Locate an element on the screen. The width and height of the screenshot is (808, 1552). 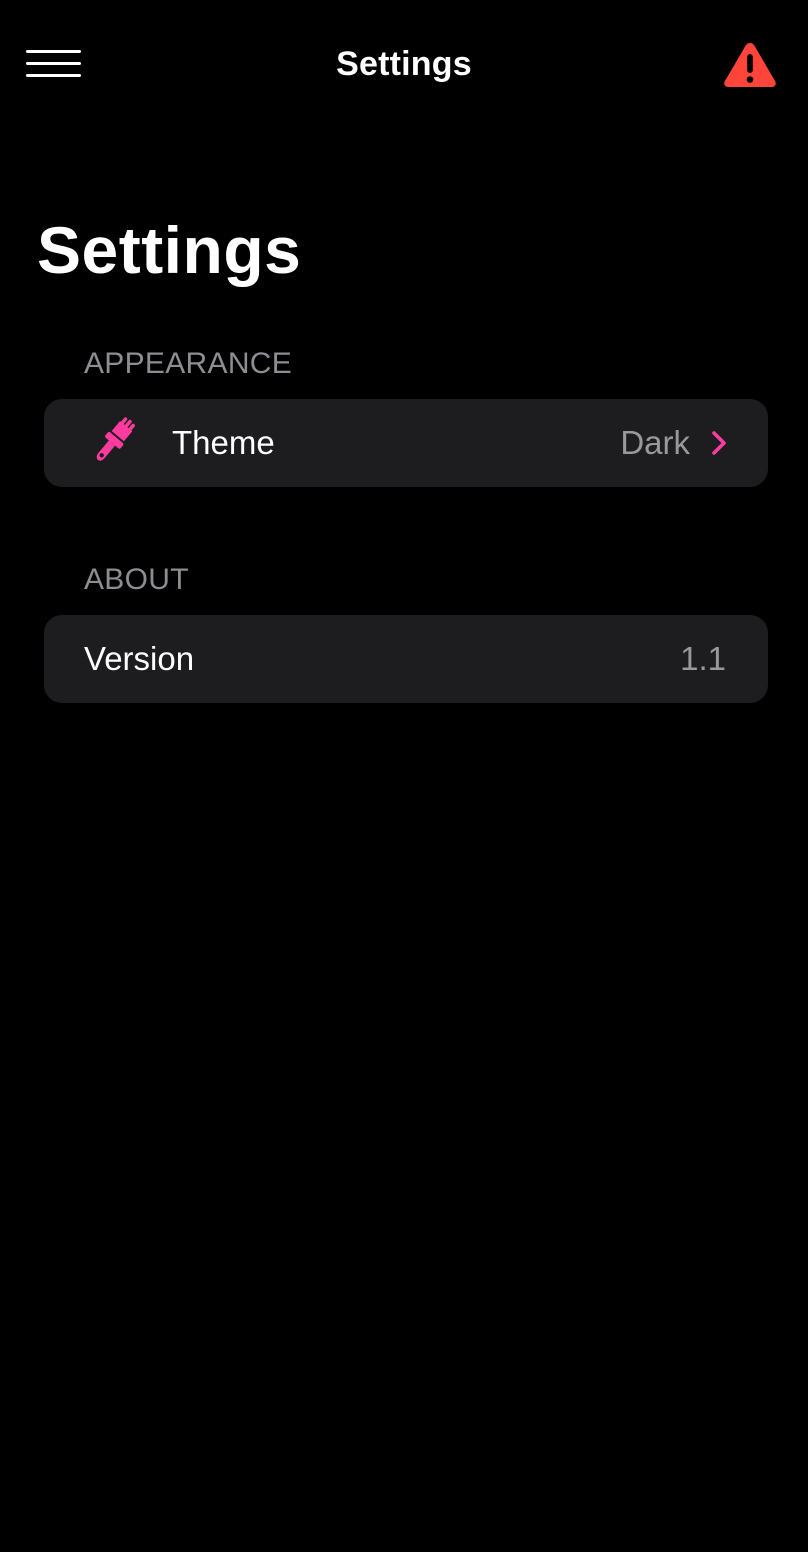
version-row: Version 1.1 is located at coordinates (406, 659).